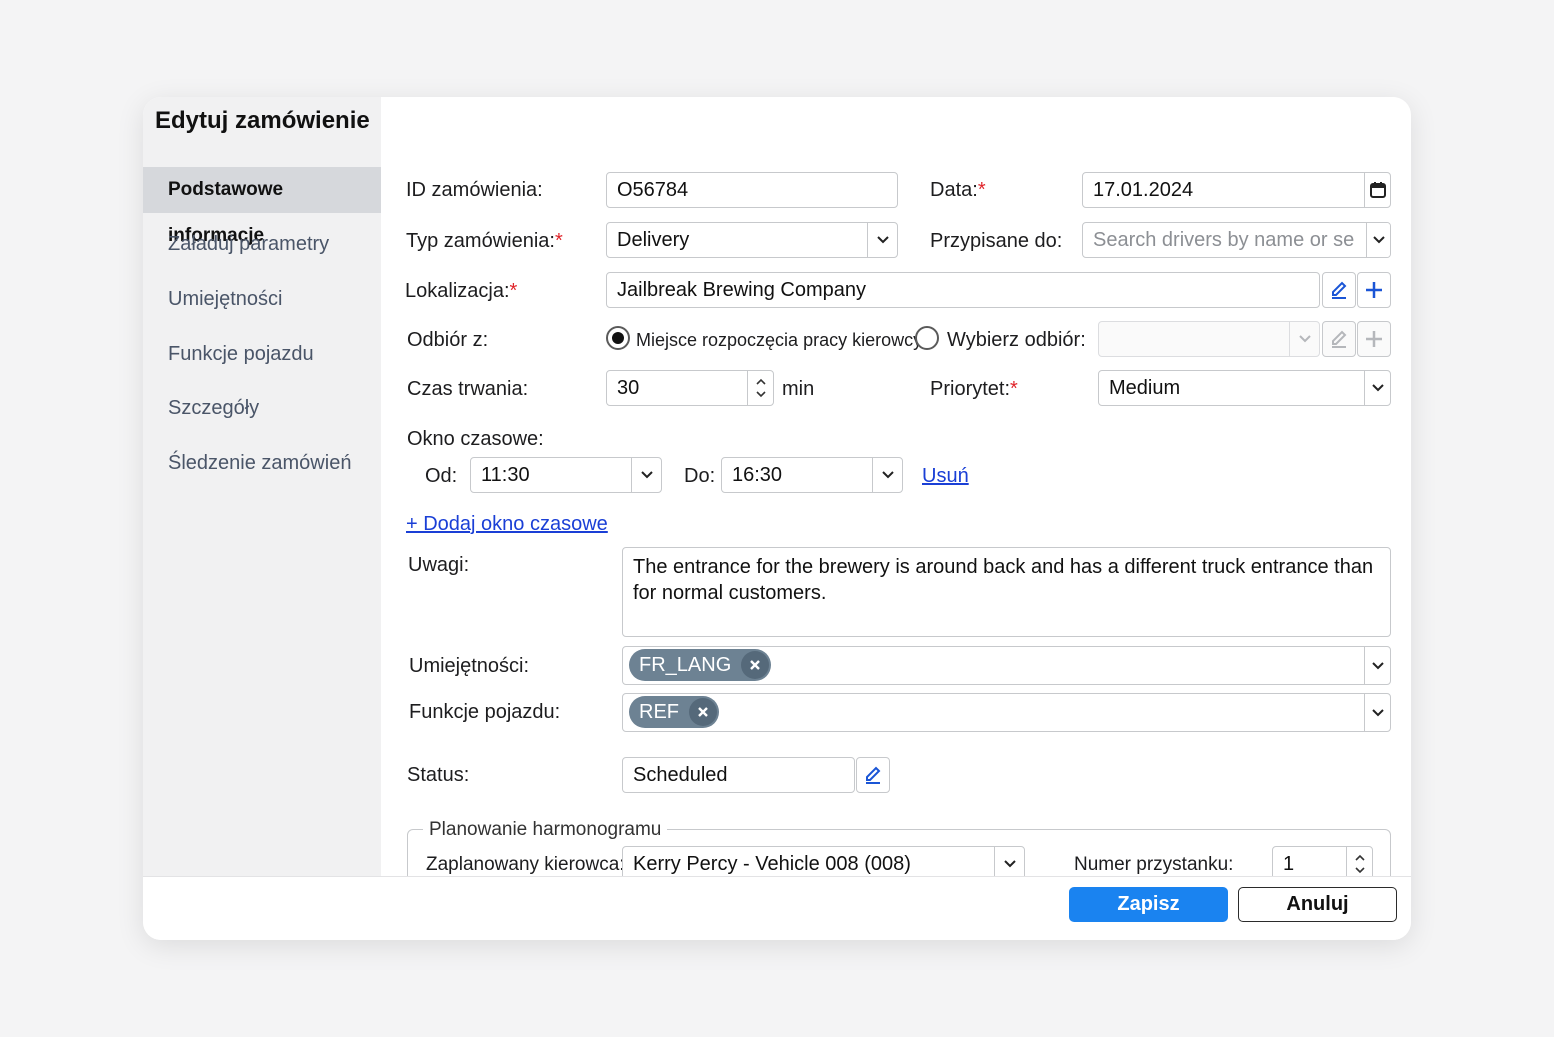 The width and height of the screenshot is (1554, 1037). I want to click on vehicle-feature-chip-label: REF, so click(659, 711).